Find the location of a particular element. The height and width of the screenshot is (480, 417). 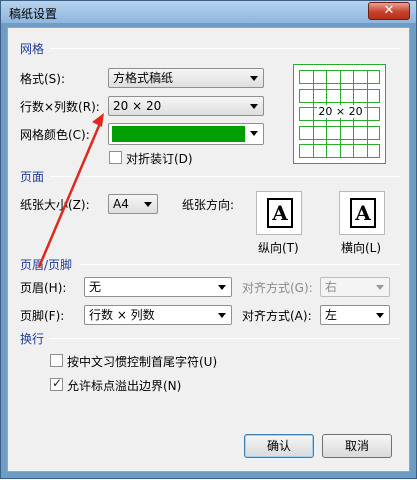

rows-cols-select: 20 × 20 is located at coordinates (186, 106).